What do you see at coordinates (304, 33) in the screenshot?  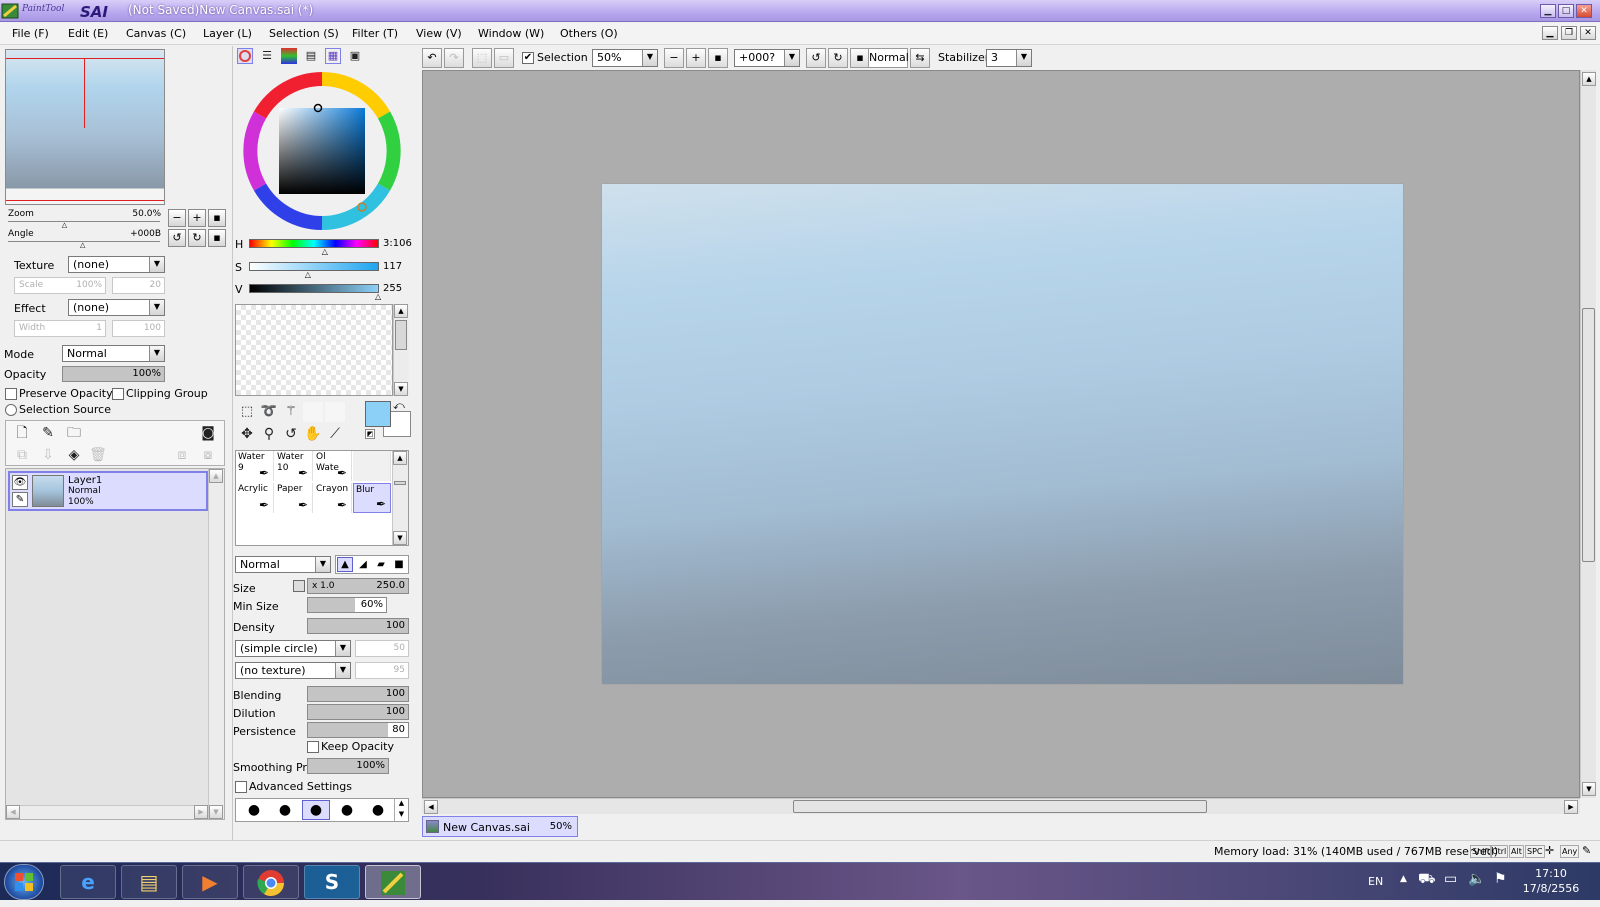 I see `menu-selection: Selection (S)` at bounding box center [304, 33].